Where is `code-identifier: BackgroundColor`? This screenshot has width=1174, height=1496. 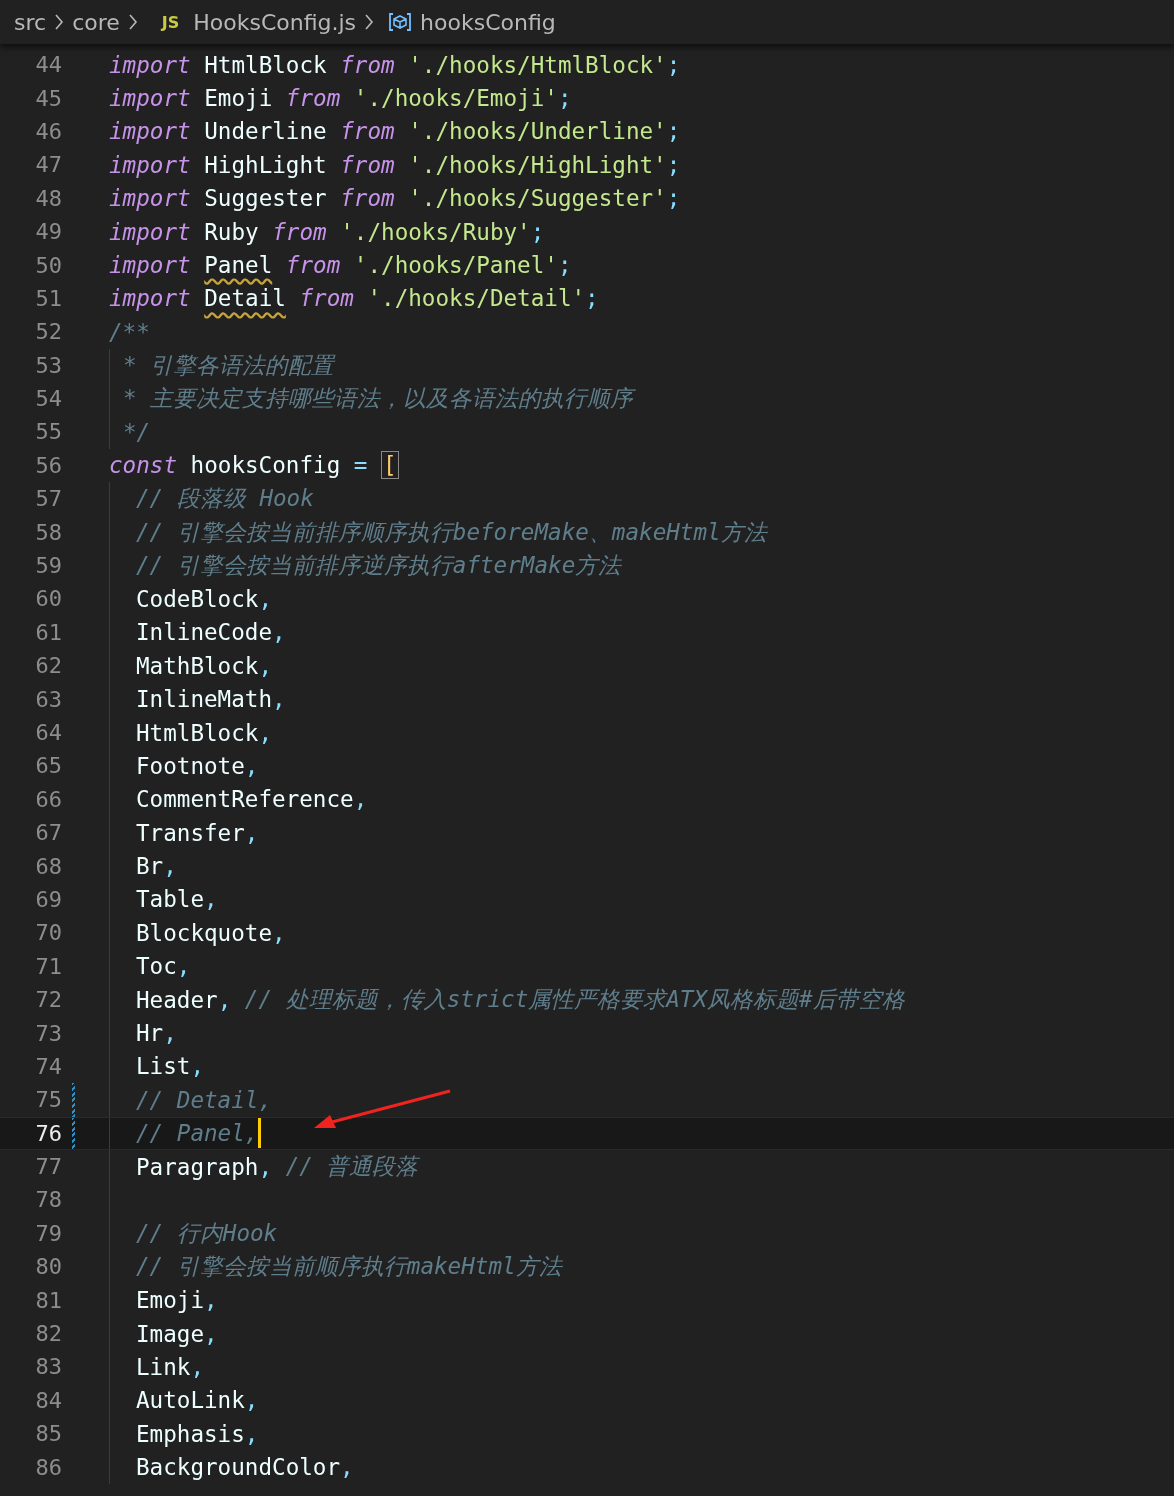
code-identifier: BackgroundColor is located at coordinates (238, 1467).